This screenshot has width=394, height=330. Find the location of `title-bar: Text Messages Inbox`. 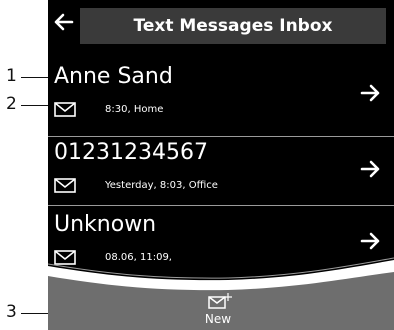

title-bar: Text Messages Inbox is located at coordinates (221, 22).